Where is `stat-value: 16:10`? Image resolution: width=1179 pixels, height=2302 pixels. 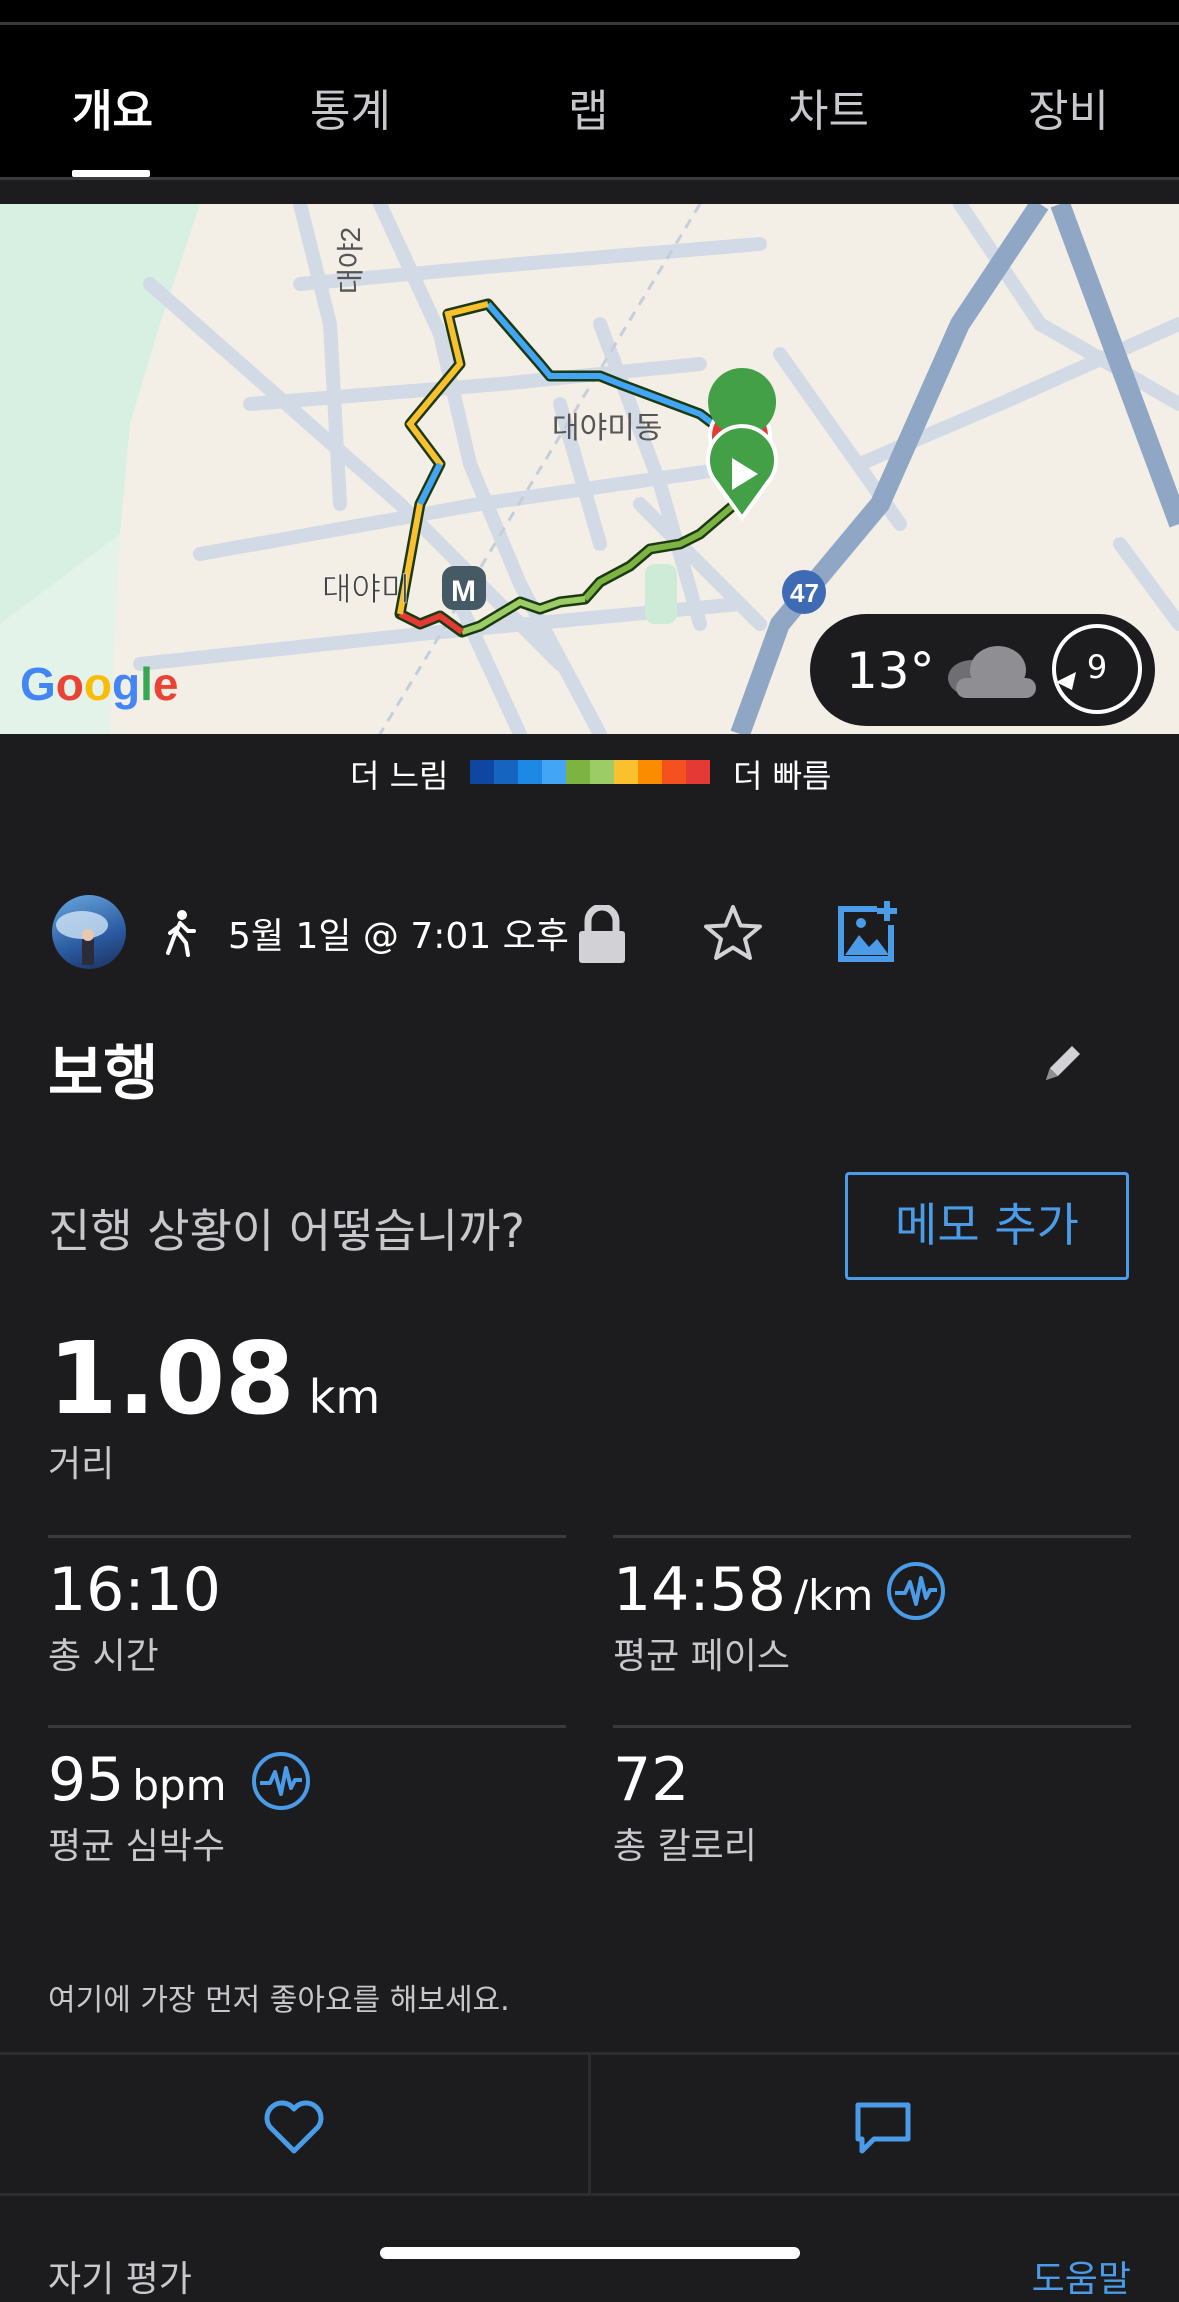
stat-value: 16:10 is located at coordinates (134, 1590).